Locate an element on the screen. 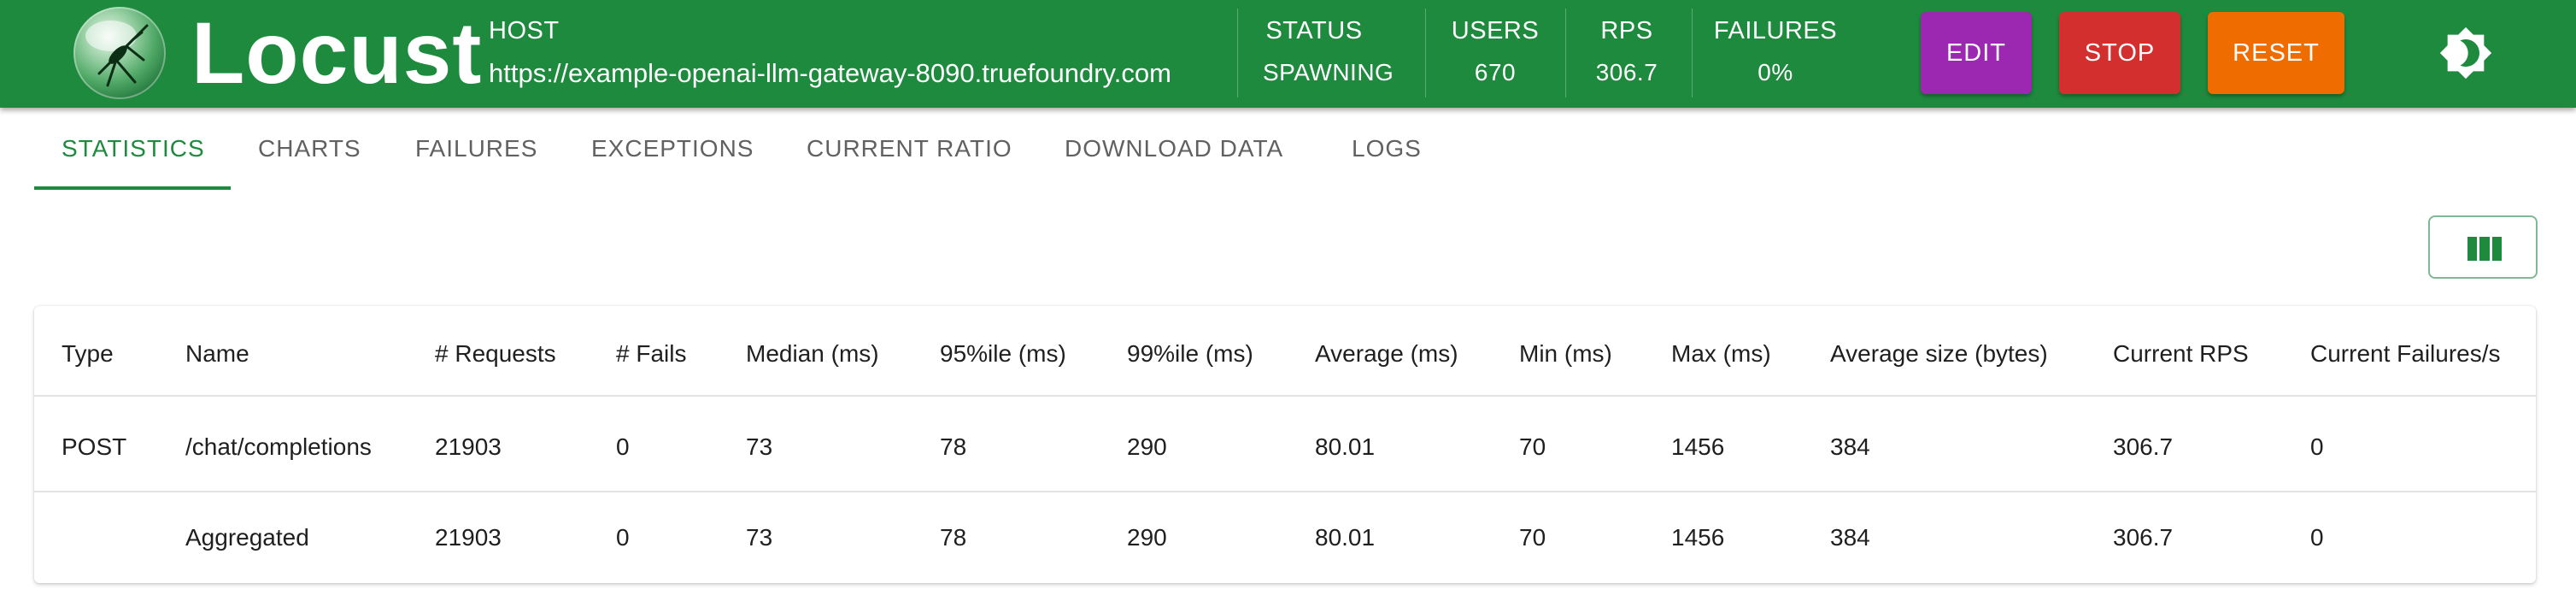 This screenshot has width=2576, height=607. users-label: USERS is located at coordinates (1495, 30).